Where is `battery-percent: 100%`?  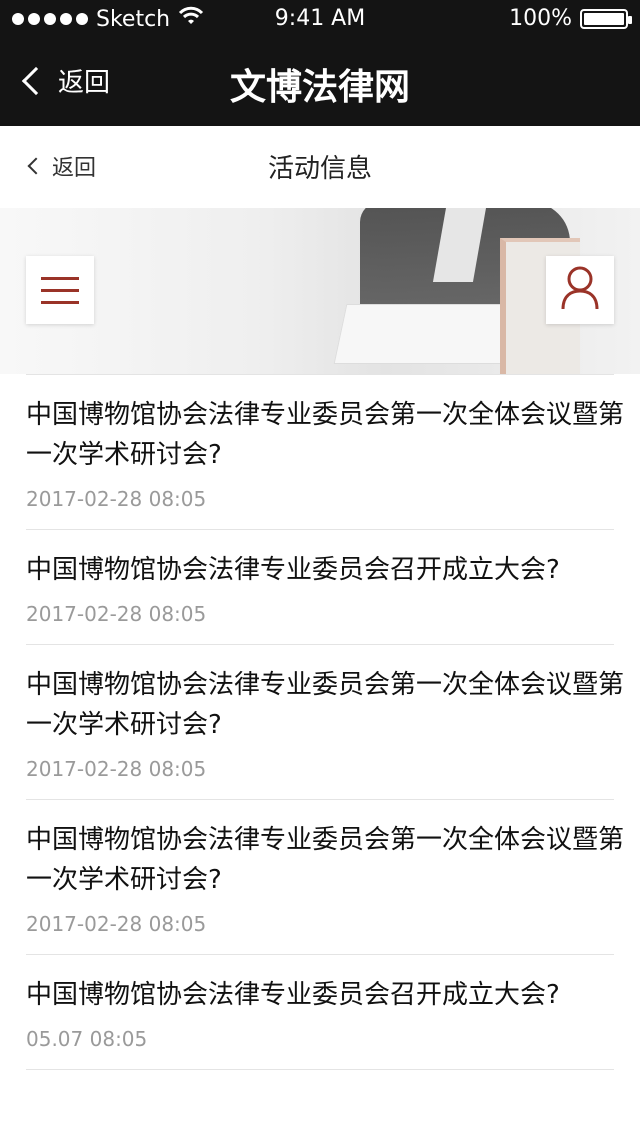
battery-percent: 100% is located at coordinates (540, 18).